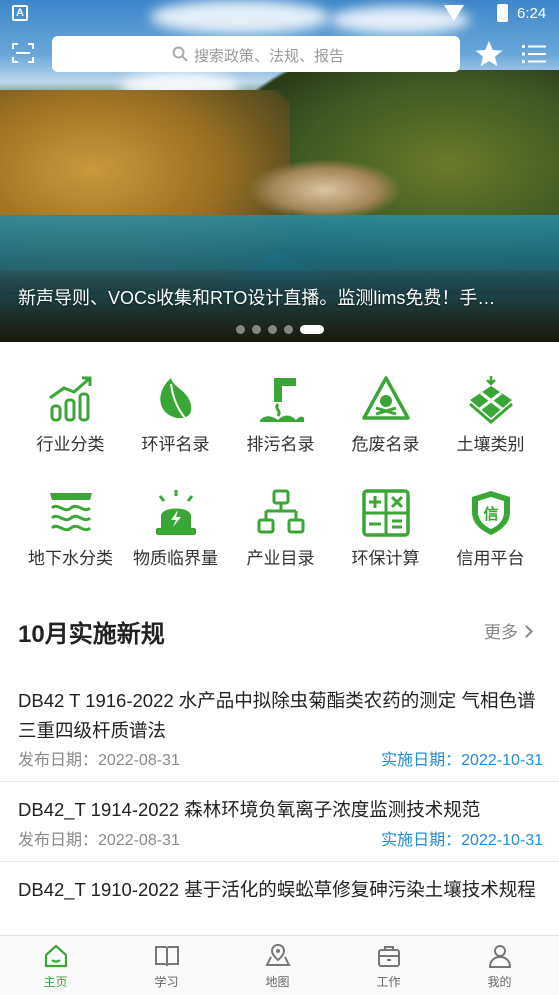  I want to click on banner-pagination, so click(280, 329).